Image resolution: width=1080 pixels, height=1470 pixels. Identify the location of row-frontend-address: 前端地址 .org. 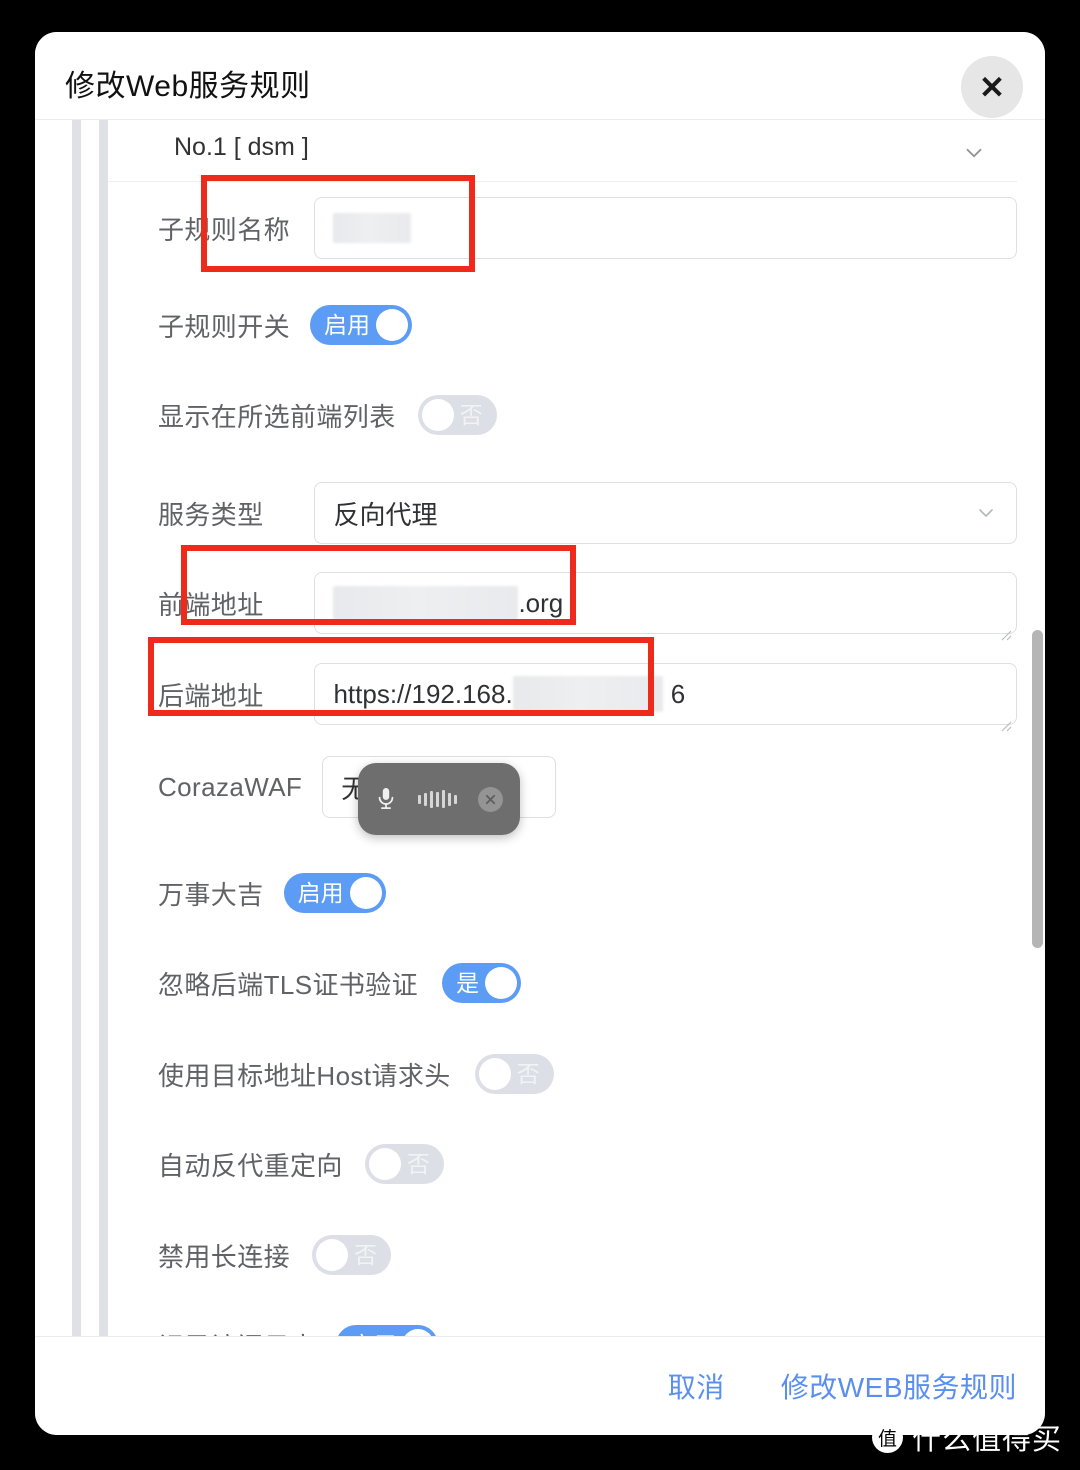
(562, 606).